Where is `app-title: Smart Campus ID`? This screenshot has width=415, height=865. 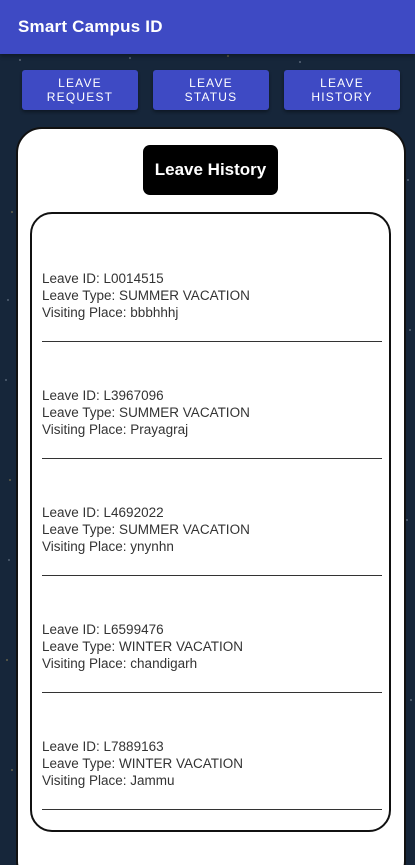
app-title: Smart Campus ID is located at coordinates (90, 26).